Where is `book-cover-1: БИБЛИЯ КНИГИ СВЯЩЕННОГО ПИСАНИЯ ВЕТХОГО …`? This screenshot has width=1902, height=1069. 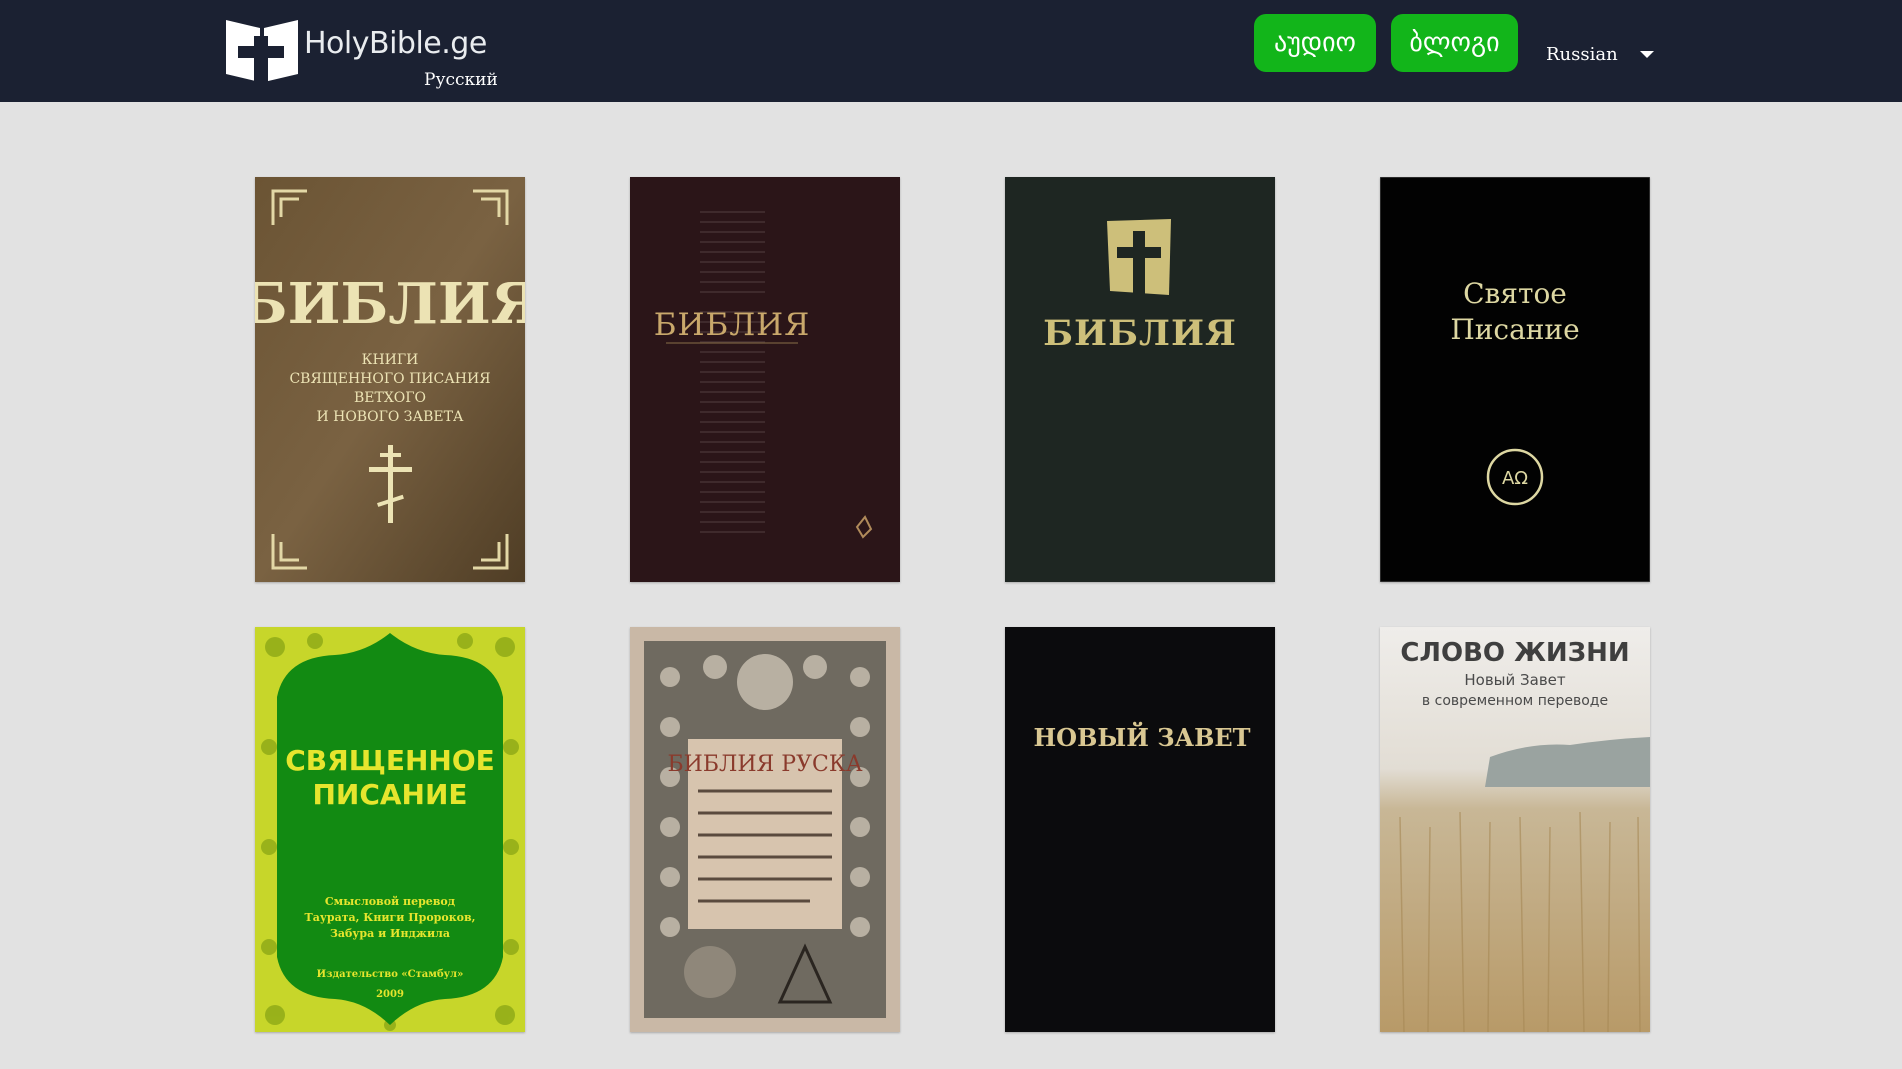 book-cover-1: БИБЛИЯ КНИГИ СВЯЩЕННОГО ПИСАНИЯ ВЕТХОГО … is located at coordinates (390, 379).